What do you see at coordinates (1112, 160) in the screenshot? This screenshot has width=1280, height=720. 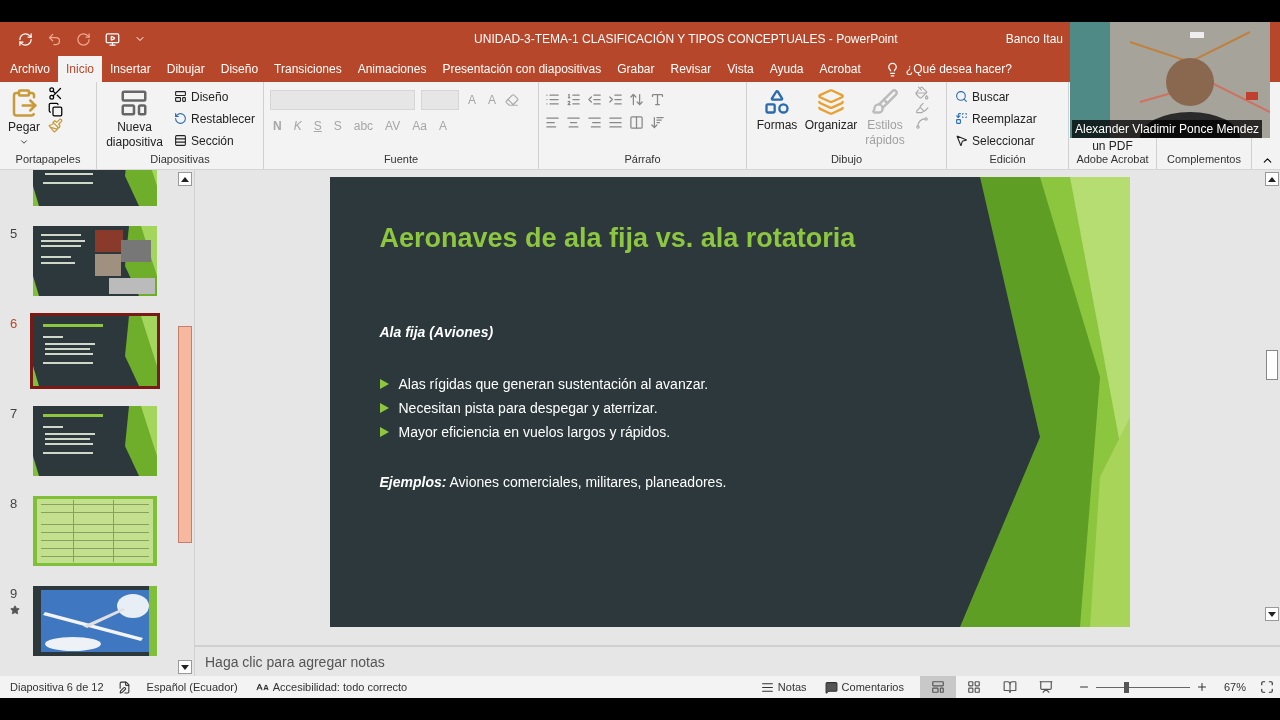 I see `group-label: Adobe Acrobat` at bounding box center [1112, 160].